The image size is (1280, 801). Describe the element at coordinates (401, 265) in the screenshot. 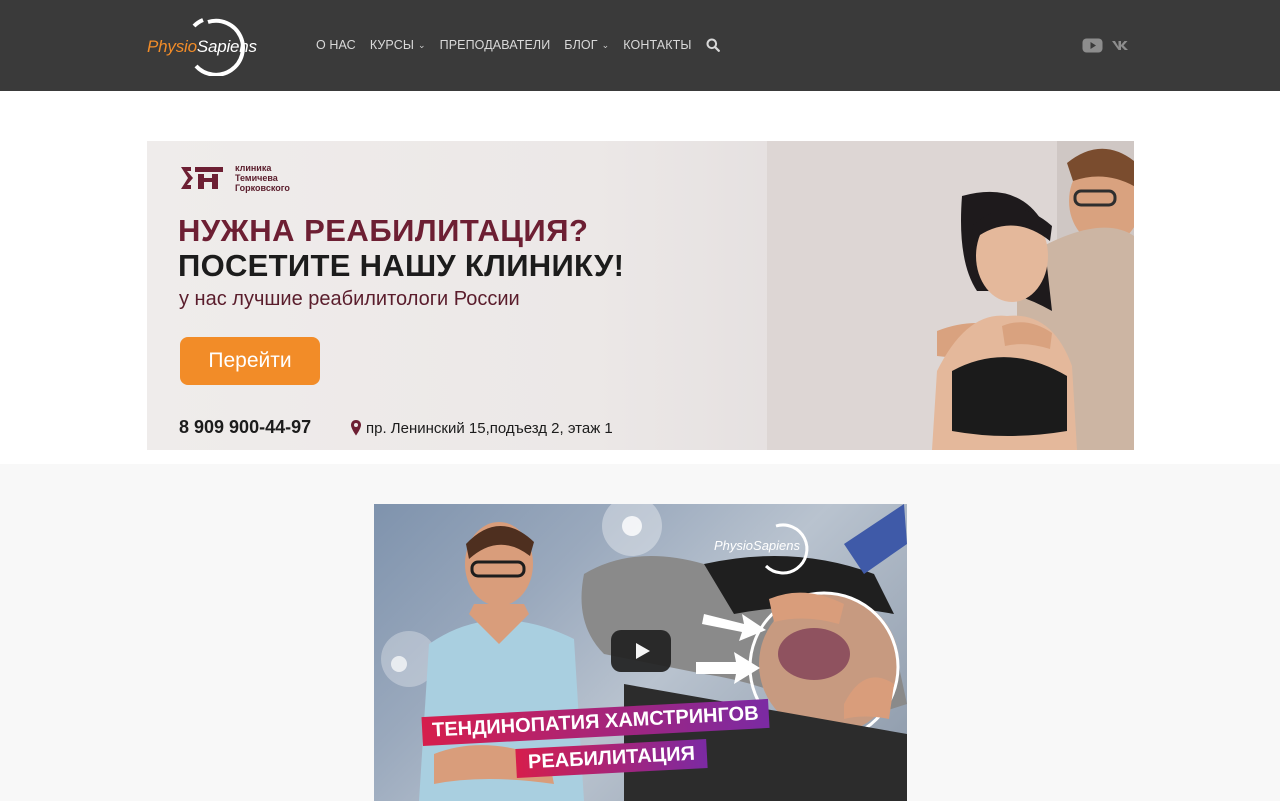

I see `banner-headline-secondary: ПОСЕТИТЕ НАШУ КЛИНИКУ!` at that location.